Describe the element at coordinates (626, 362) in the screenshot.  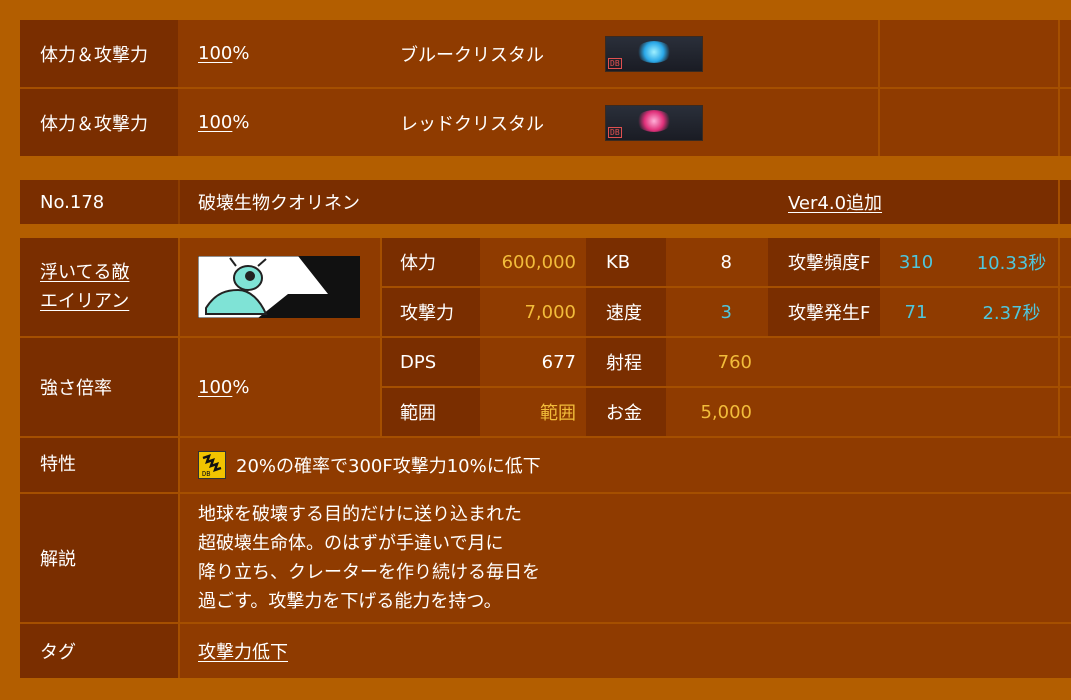
I see `range-label: 射程` at that location.